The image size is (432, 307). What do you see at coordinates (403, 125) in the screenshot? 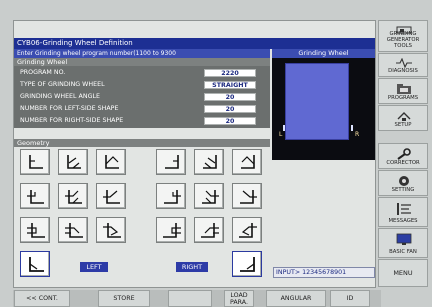
I see `menu-label: SETUP` at bounding box center [403, 125].